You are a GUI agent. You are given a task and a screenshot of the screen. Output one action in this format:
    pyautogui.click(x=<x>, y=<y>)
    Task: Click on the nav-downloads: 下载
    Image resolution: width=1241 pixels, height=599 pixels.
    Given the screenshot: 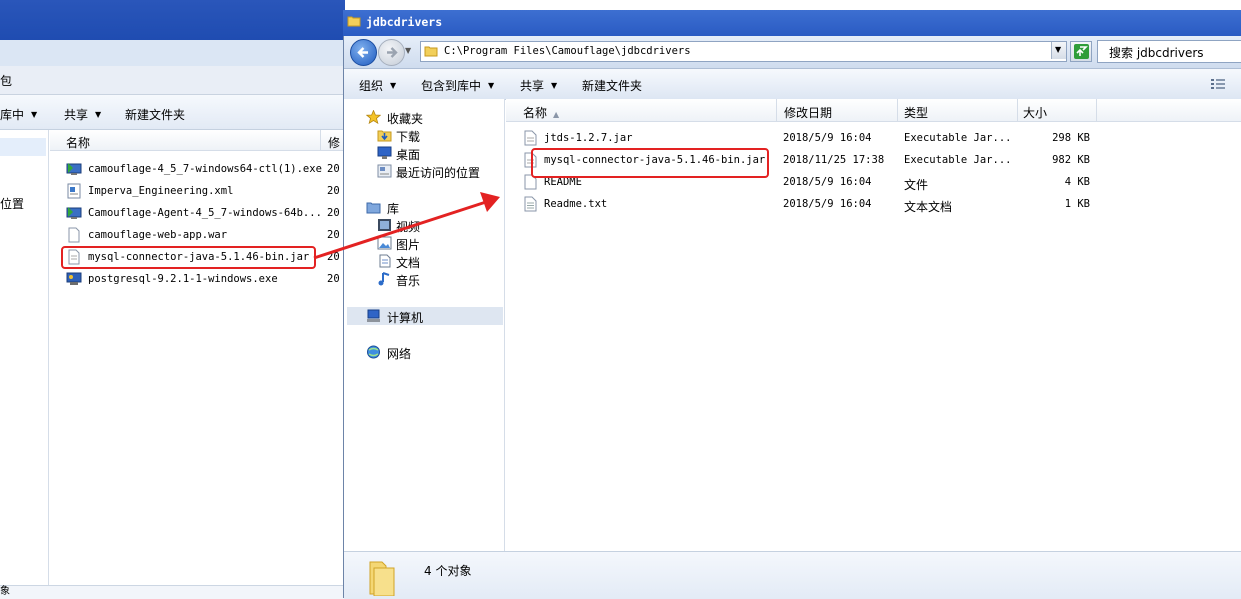 What is the action you would take?
    pyautogui.click(x=408, y=136)
    